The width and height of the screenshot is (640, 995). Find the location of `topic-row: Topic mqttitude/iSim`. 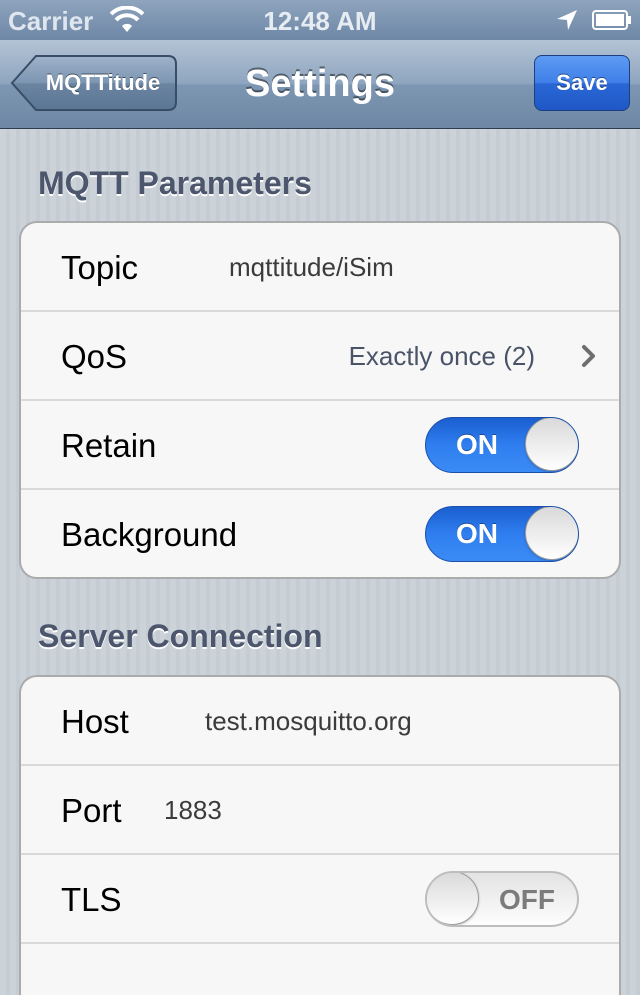

topic-row: Topic mqttitude/iSim is located at coordinates (320, 267).